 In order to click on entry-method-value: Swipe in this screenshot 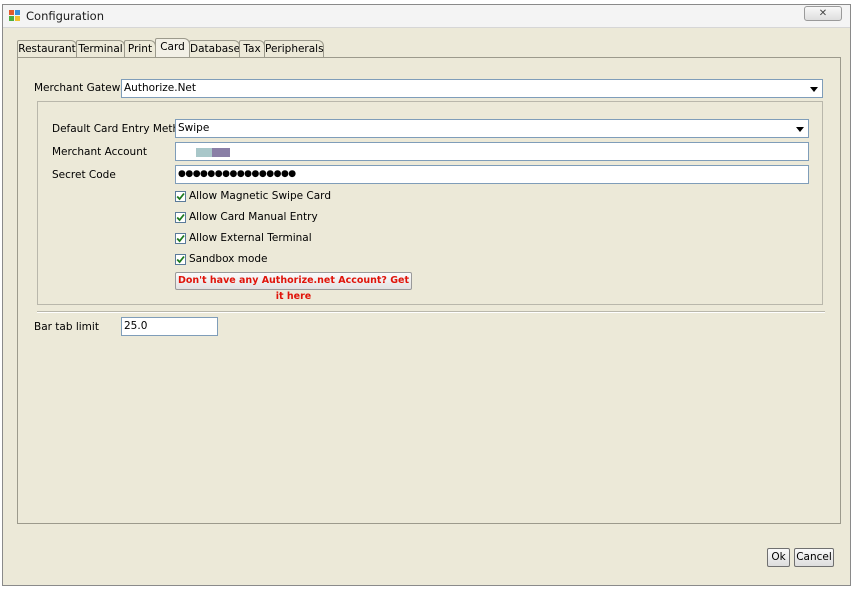, I will do `click(194, 128)`.